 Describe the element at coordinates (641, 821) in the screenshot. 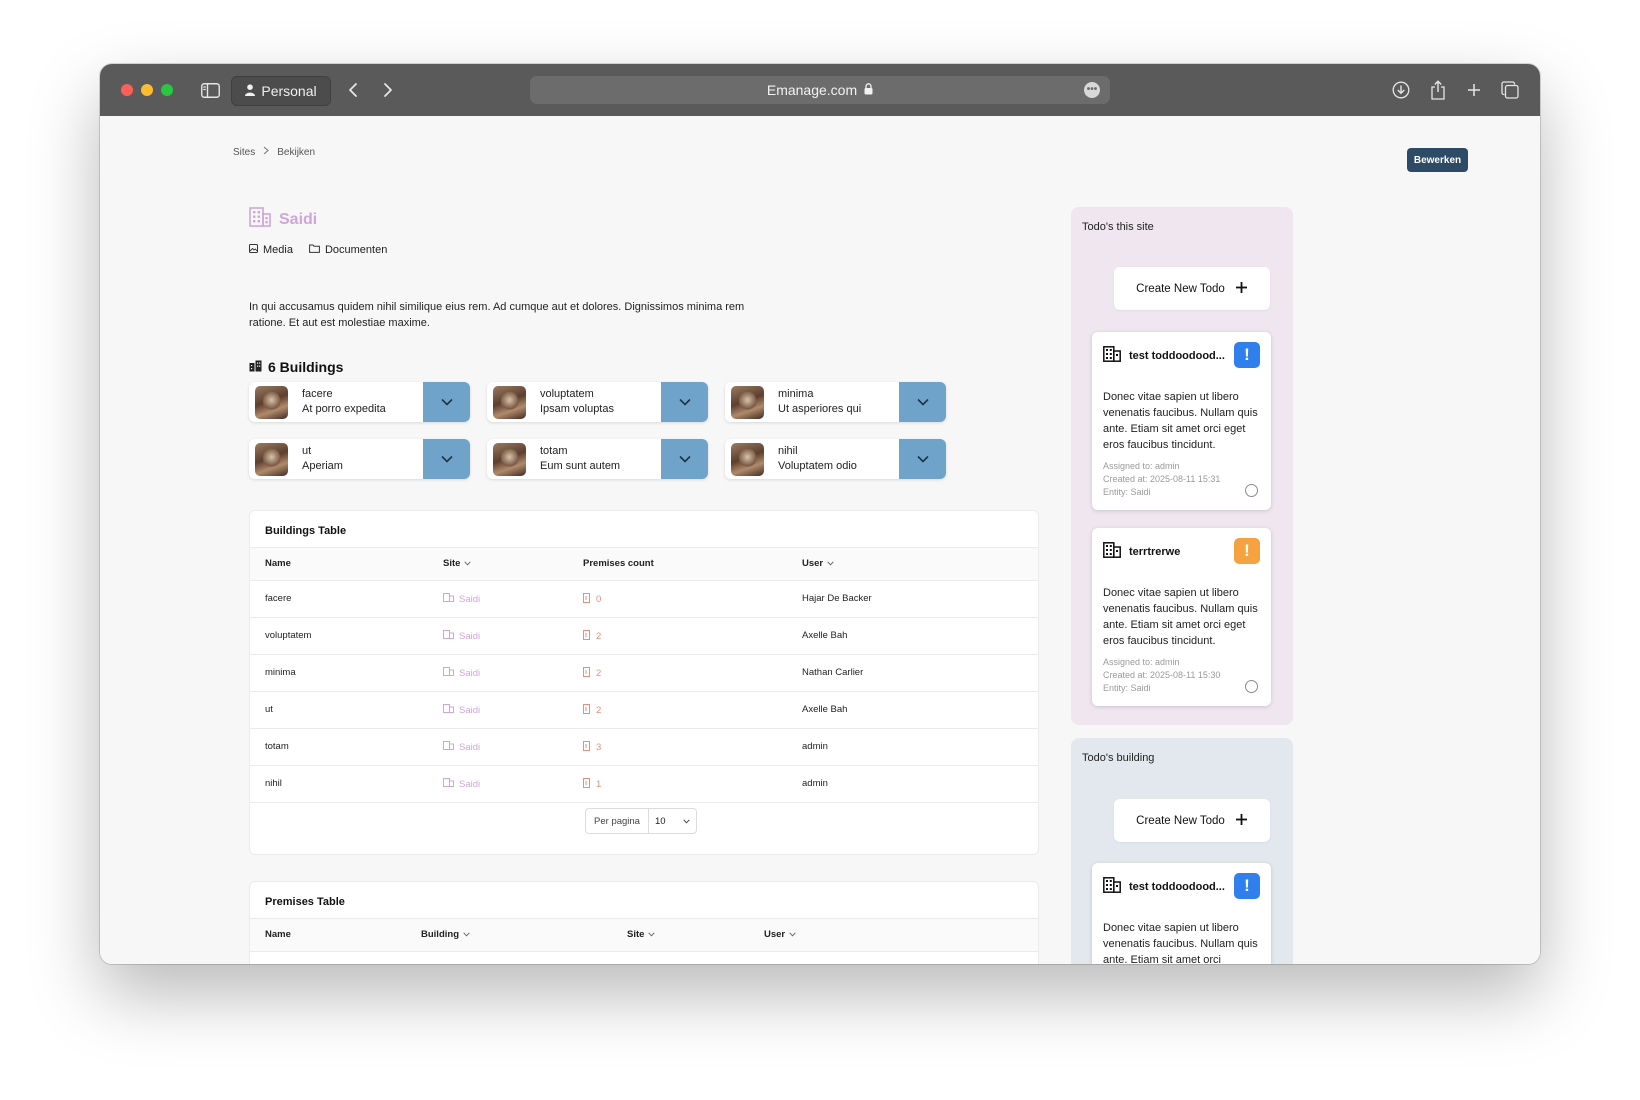

I see `per-page-select: Per pagina 10` at that location.